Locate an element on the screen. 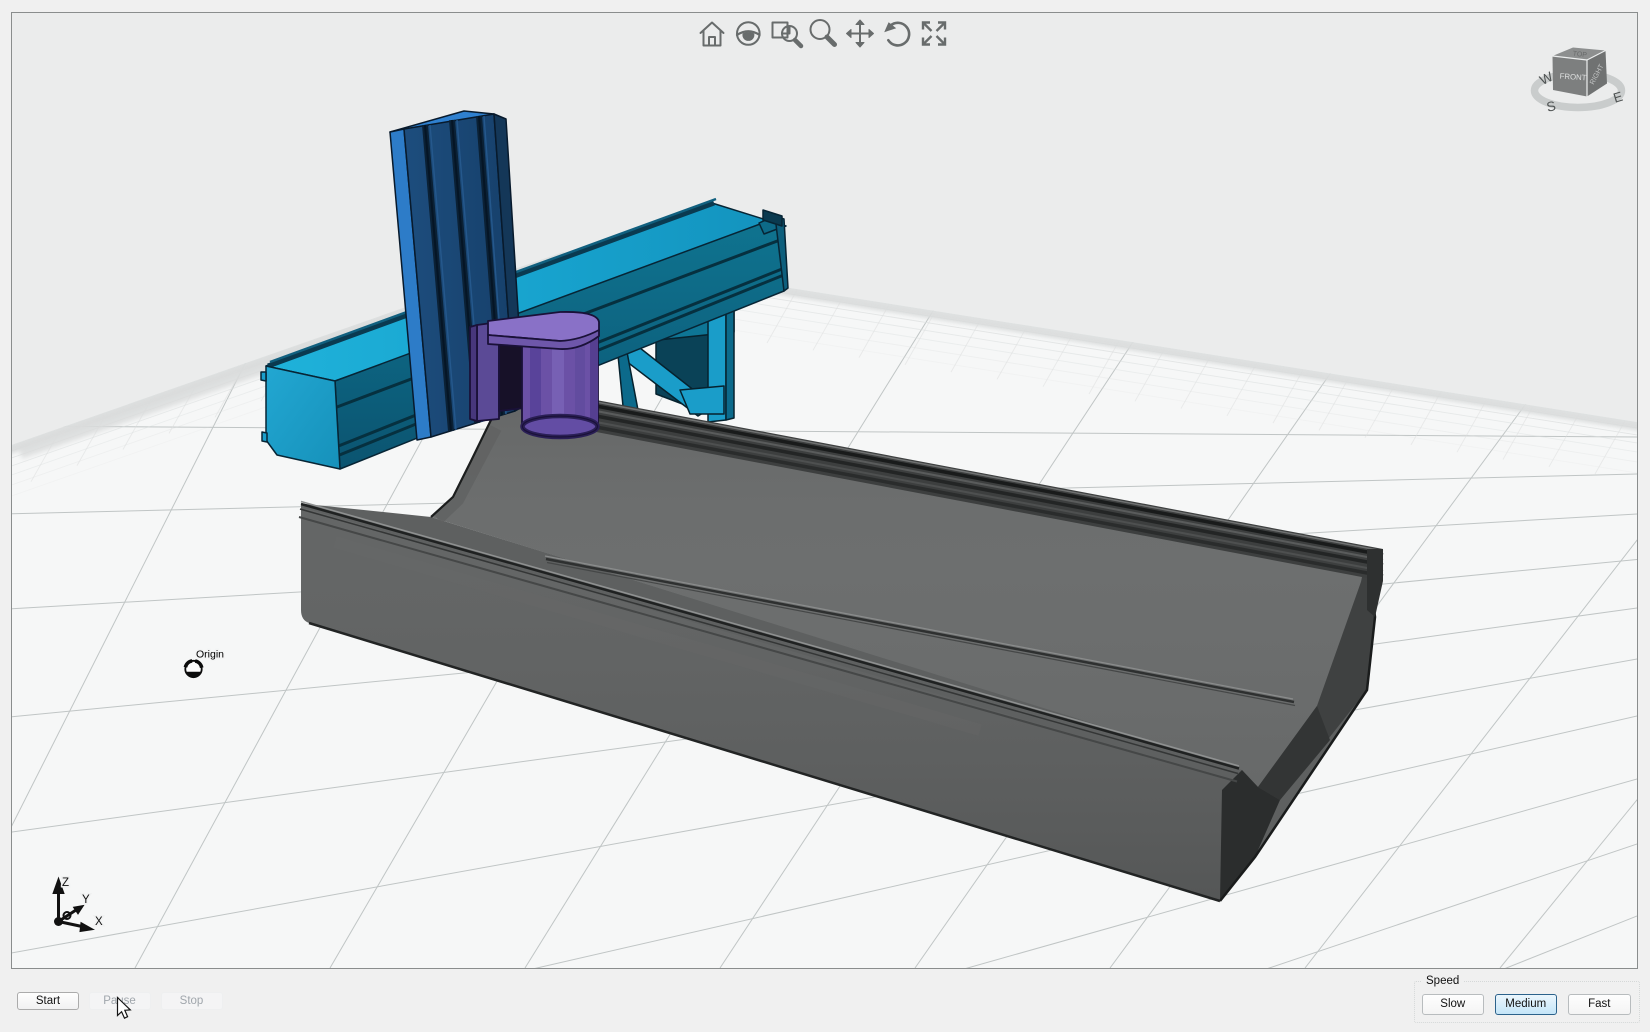 The height and width of the screenshot is (1032, 1650). svg-text: FRONT is located at coordinates (1573, 77).